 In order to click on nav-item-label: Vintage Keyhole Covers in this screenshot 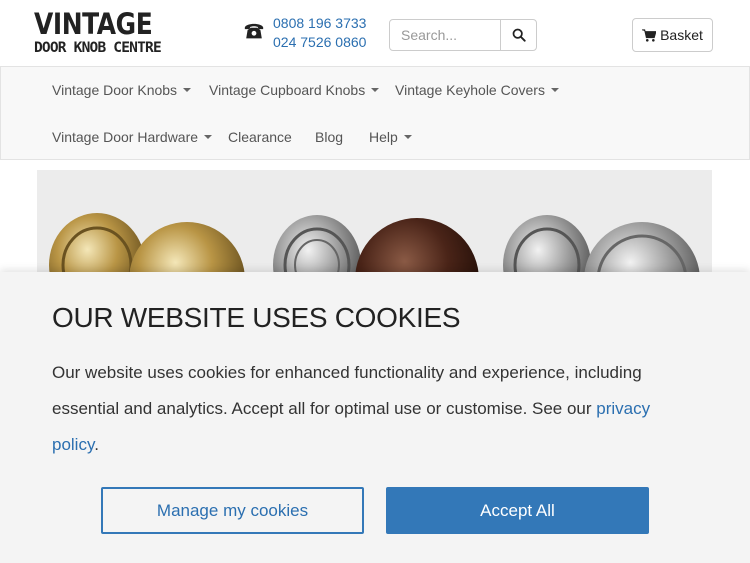, I will do `click(470, 90)`.